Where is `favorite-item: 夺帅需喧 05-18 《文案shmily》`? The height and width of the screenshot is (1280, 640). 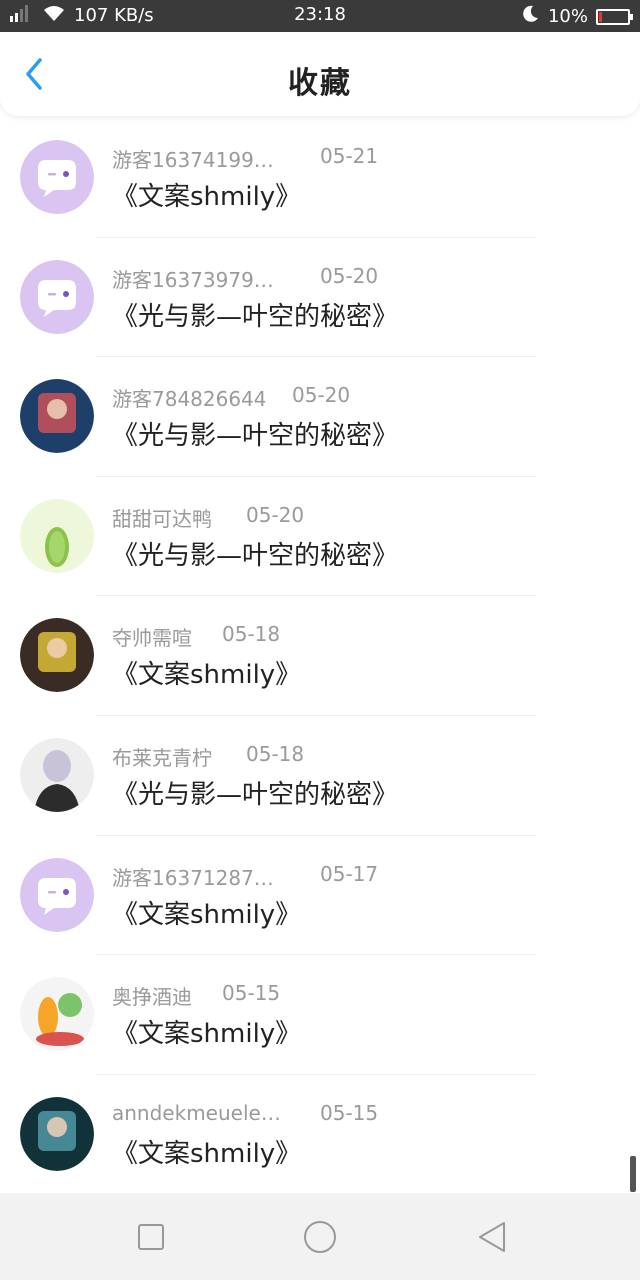
favorite-item: 夺帅需喧 05-18 《文案shmily》 is located at coordinates (320, 656).